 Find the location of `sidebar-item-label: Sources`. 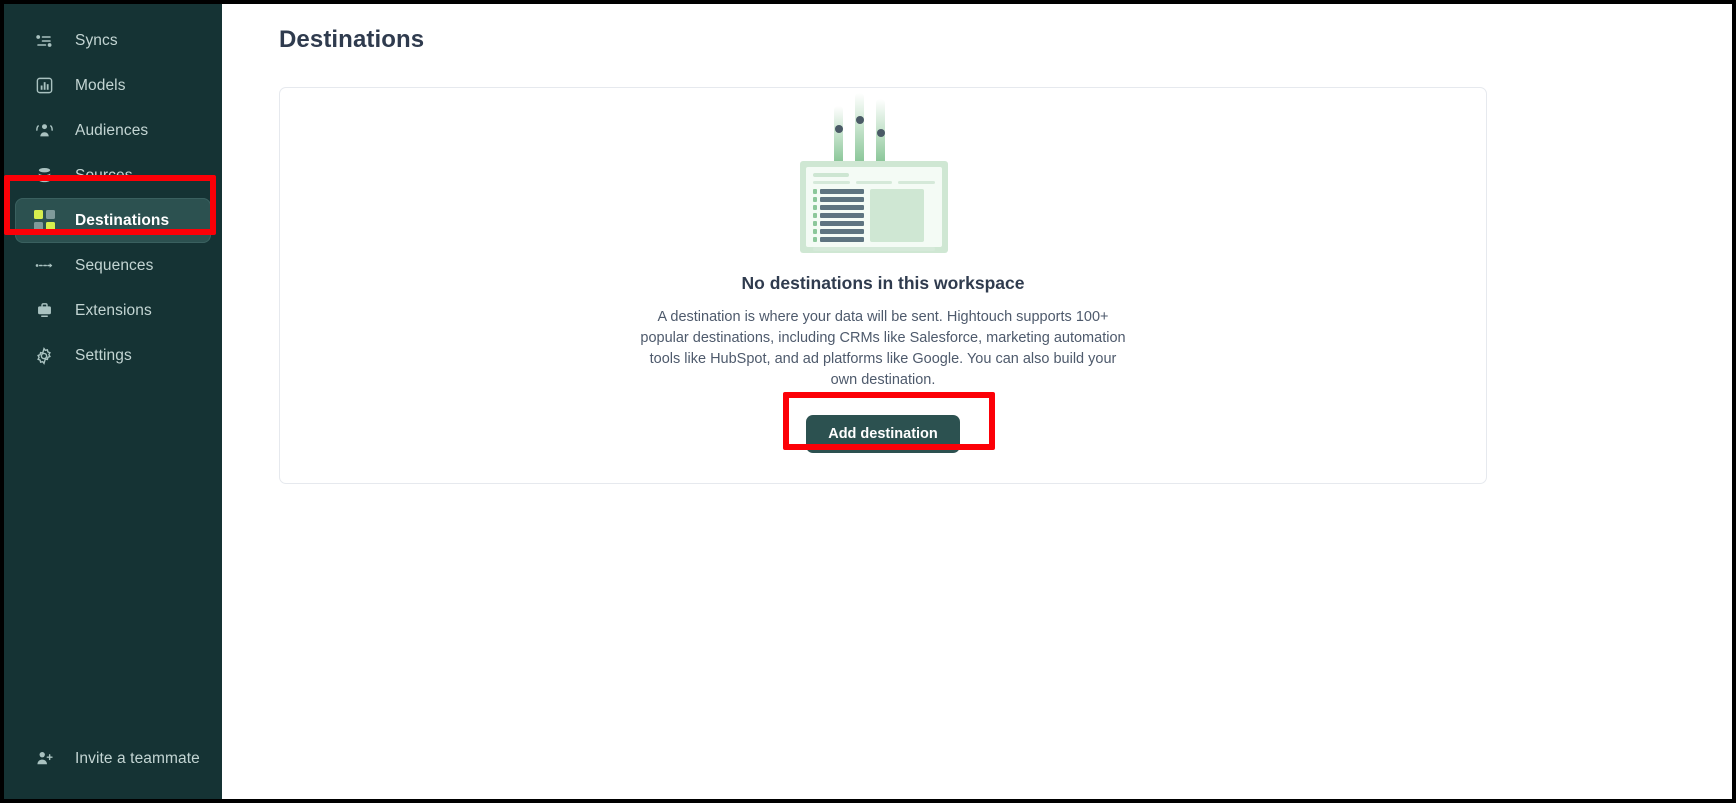

sidebar-item-label: Sources is located at coordinates (104, 175).